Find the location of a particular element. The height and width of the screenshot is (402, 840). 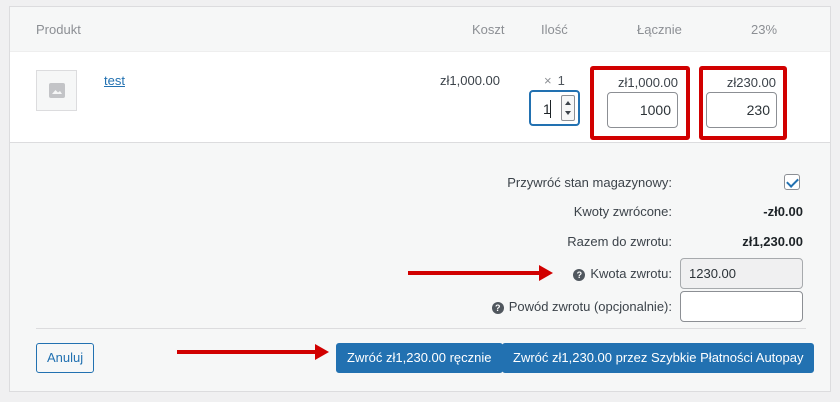

header-total: Łącznie is located at coordinates (659, 29).